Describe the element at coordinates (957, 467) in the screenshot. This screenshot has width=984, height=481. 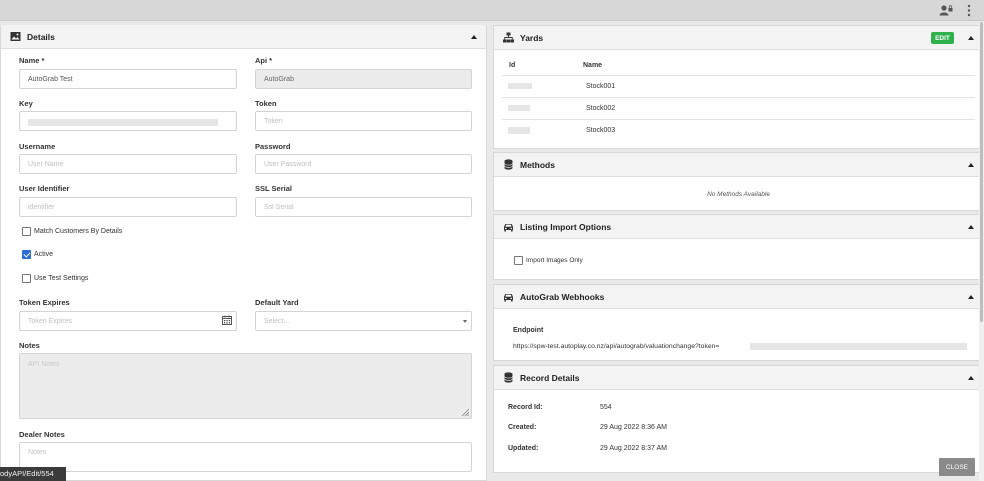
I see `close-button: CLOSE` at that location.